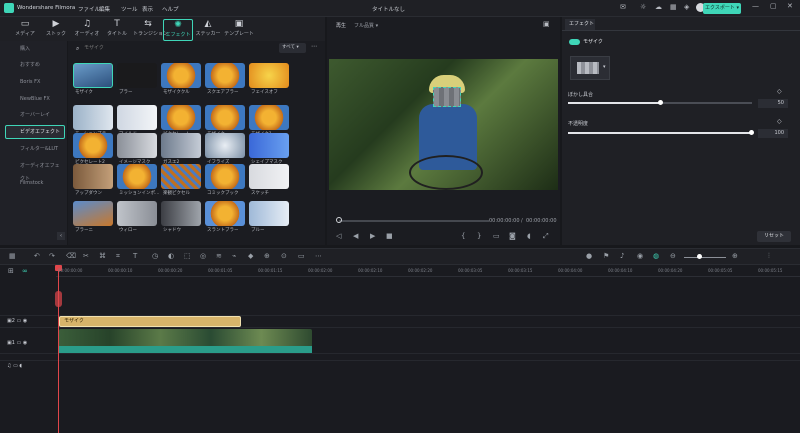  I want to click on scrubber-handle, so click(339, 220).